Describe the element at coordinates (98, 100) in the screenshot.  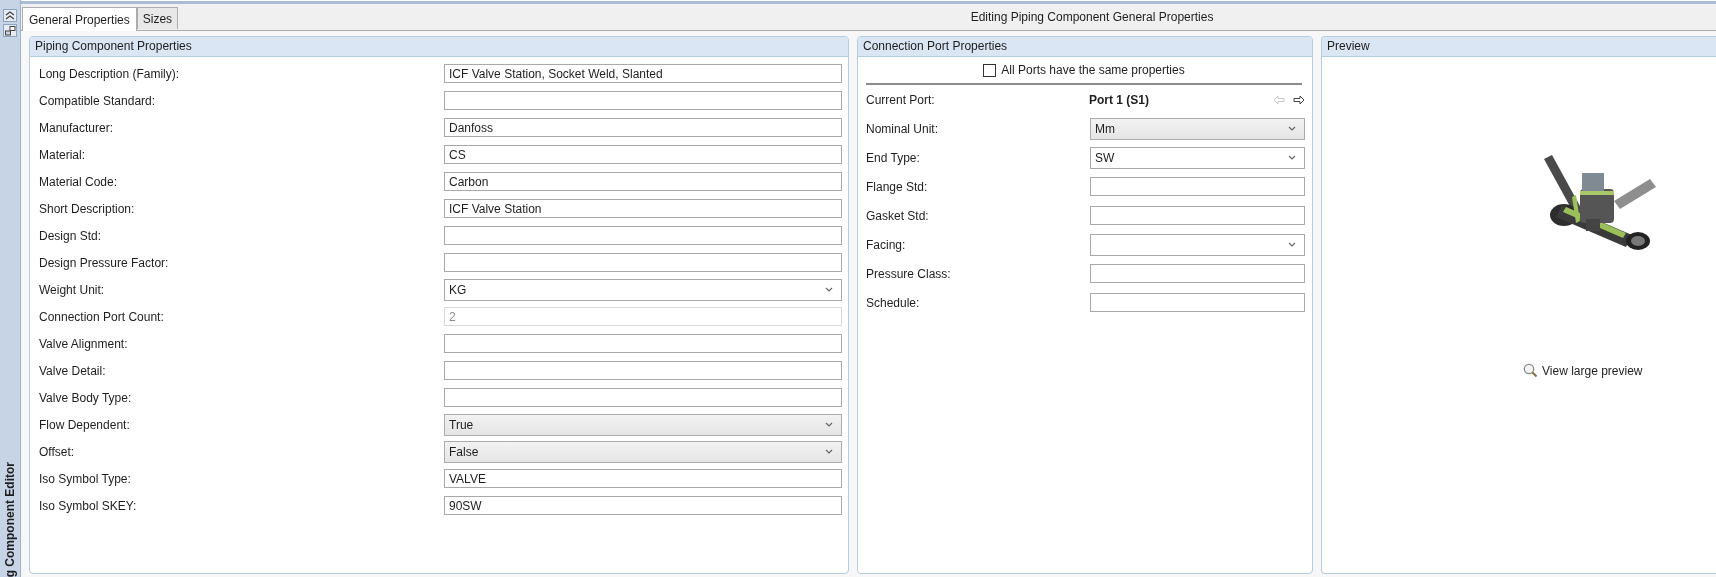
I see `field-label: Compatible Standard:` at that location.